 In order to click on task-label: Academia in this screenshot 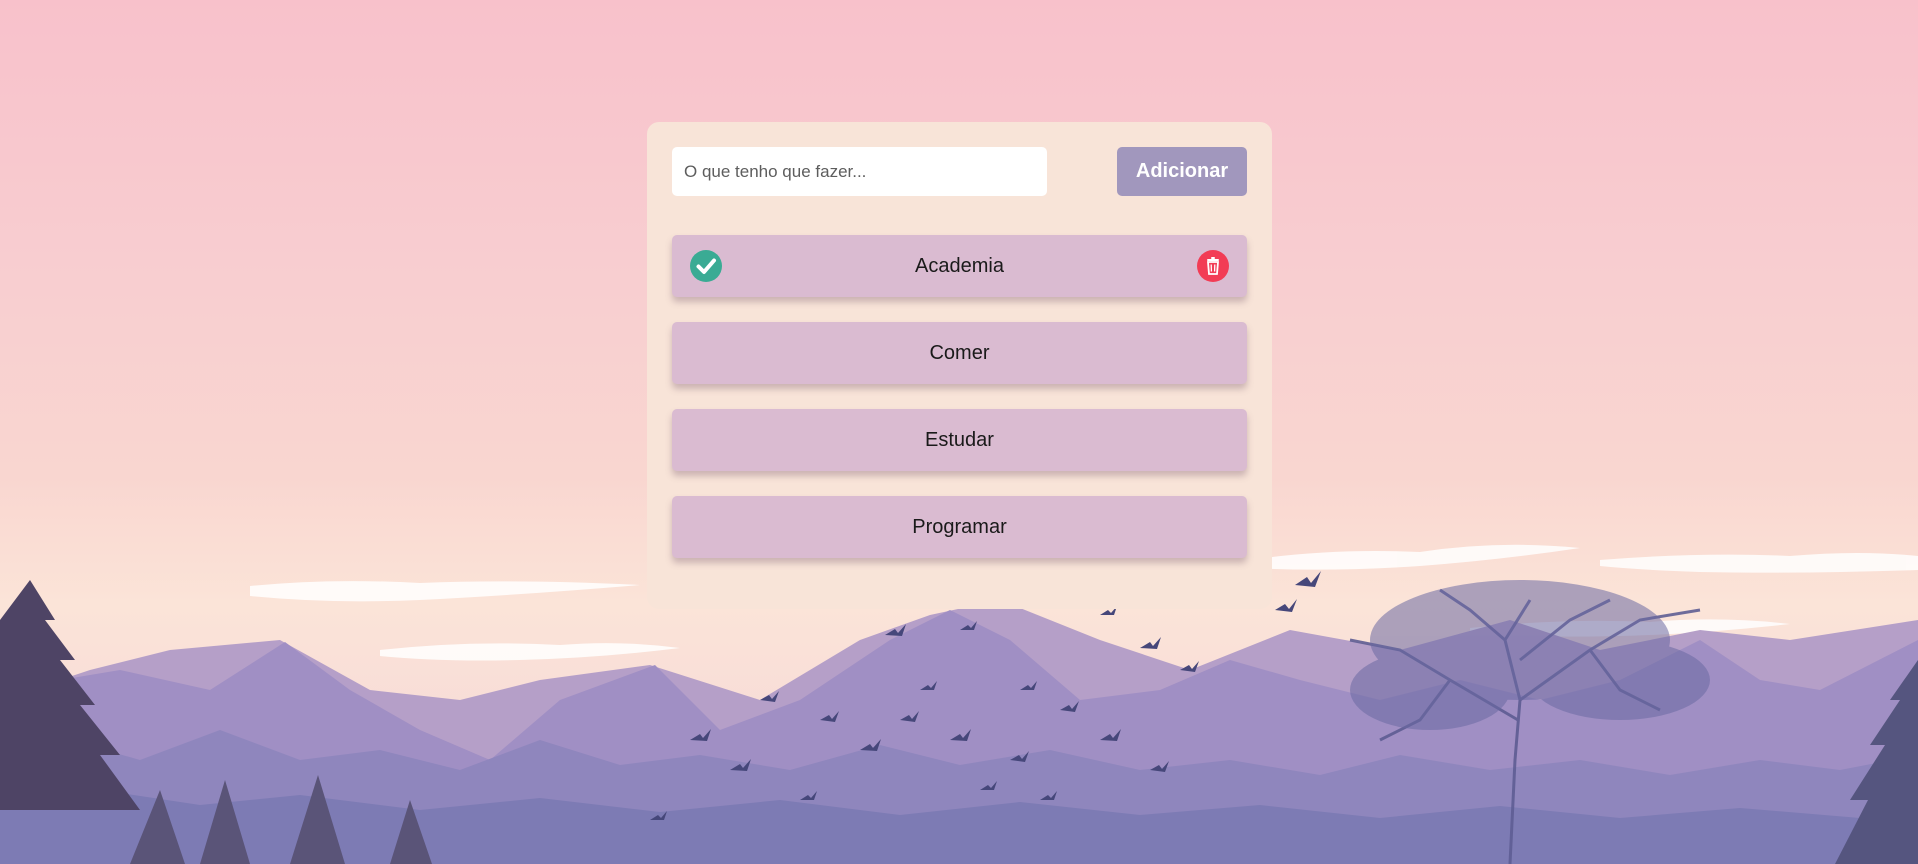, I will do `click(959, 265)`.